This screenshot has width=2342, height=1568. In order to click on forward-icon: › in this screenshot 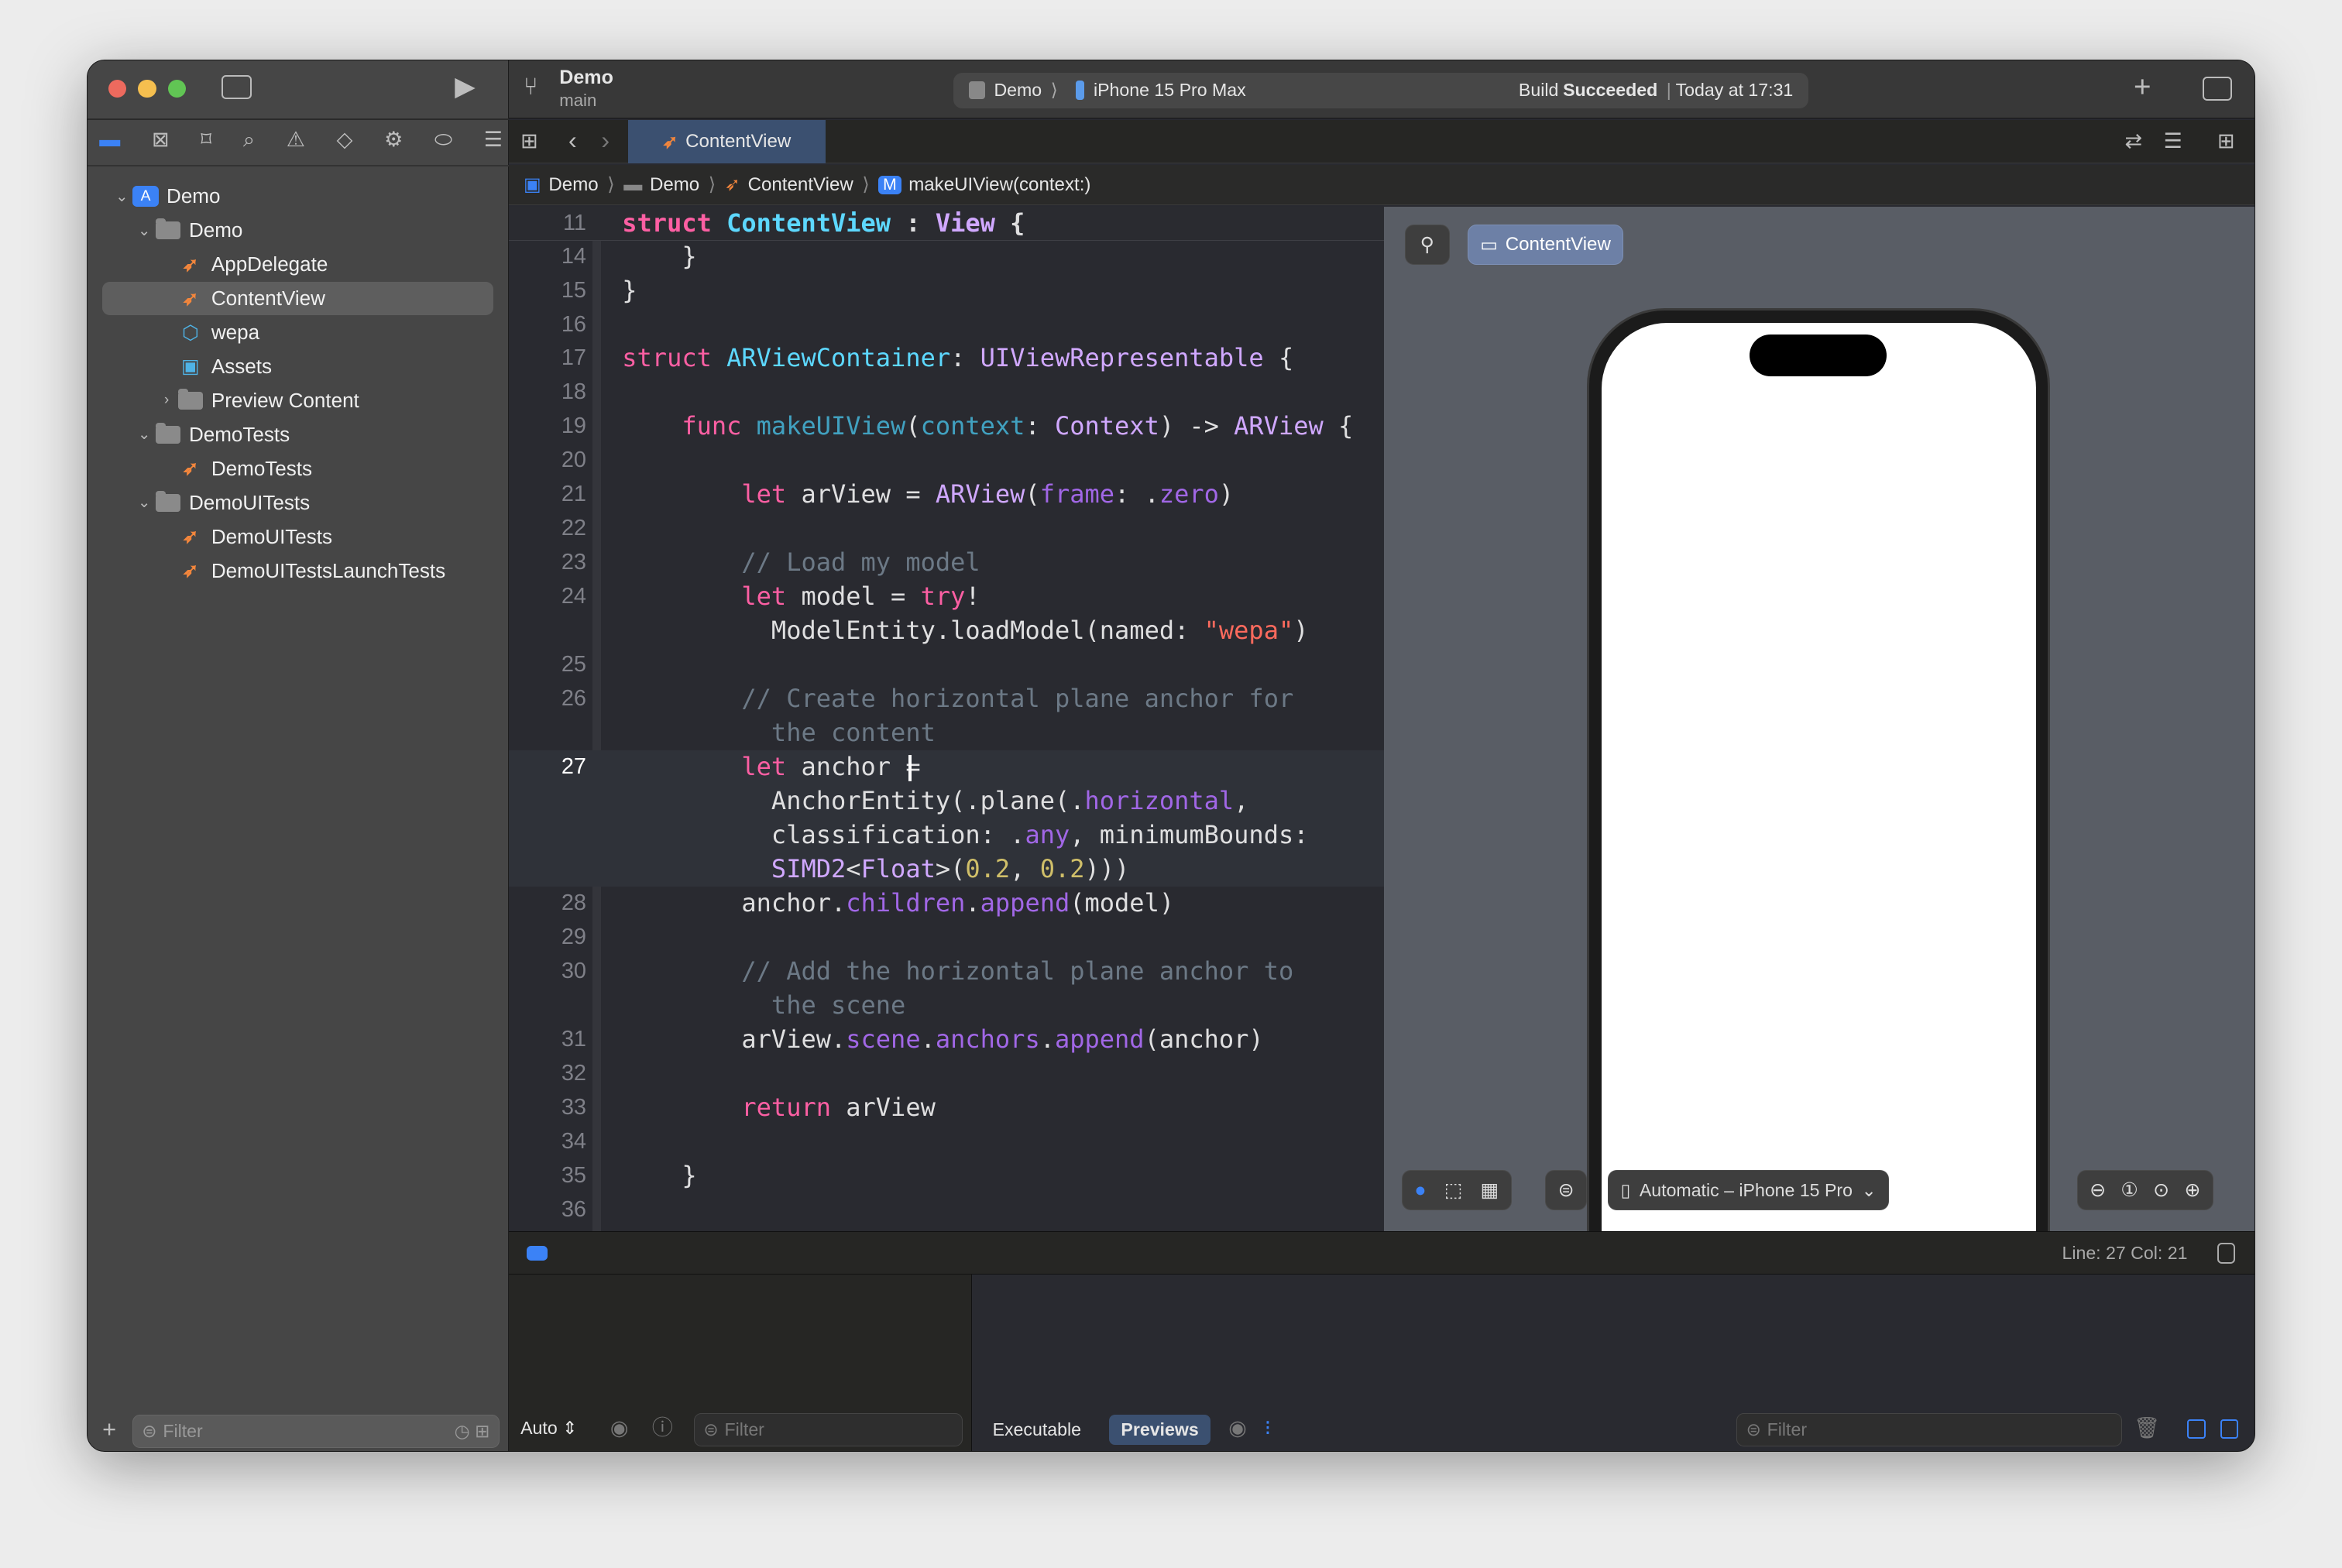, I will do `click(605, 140)`.